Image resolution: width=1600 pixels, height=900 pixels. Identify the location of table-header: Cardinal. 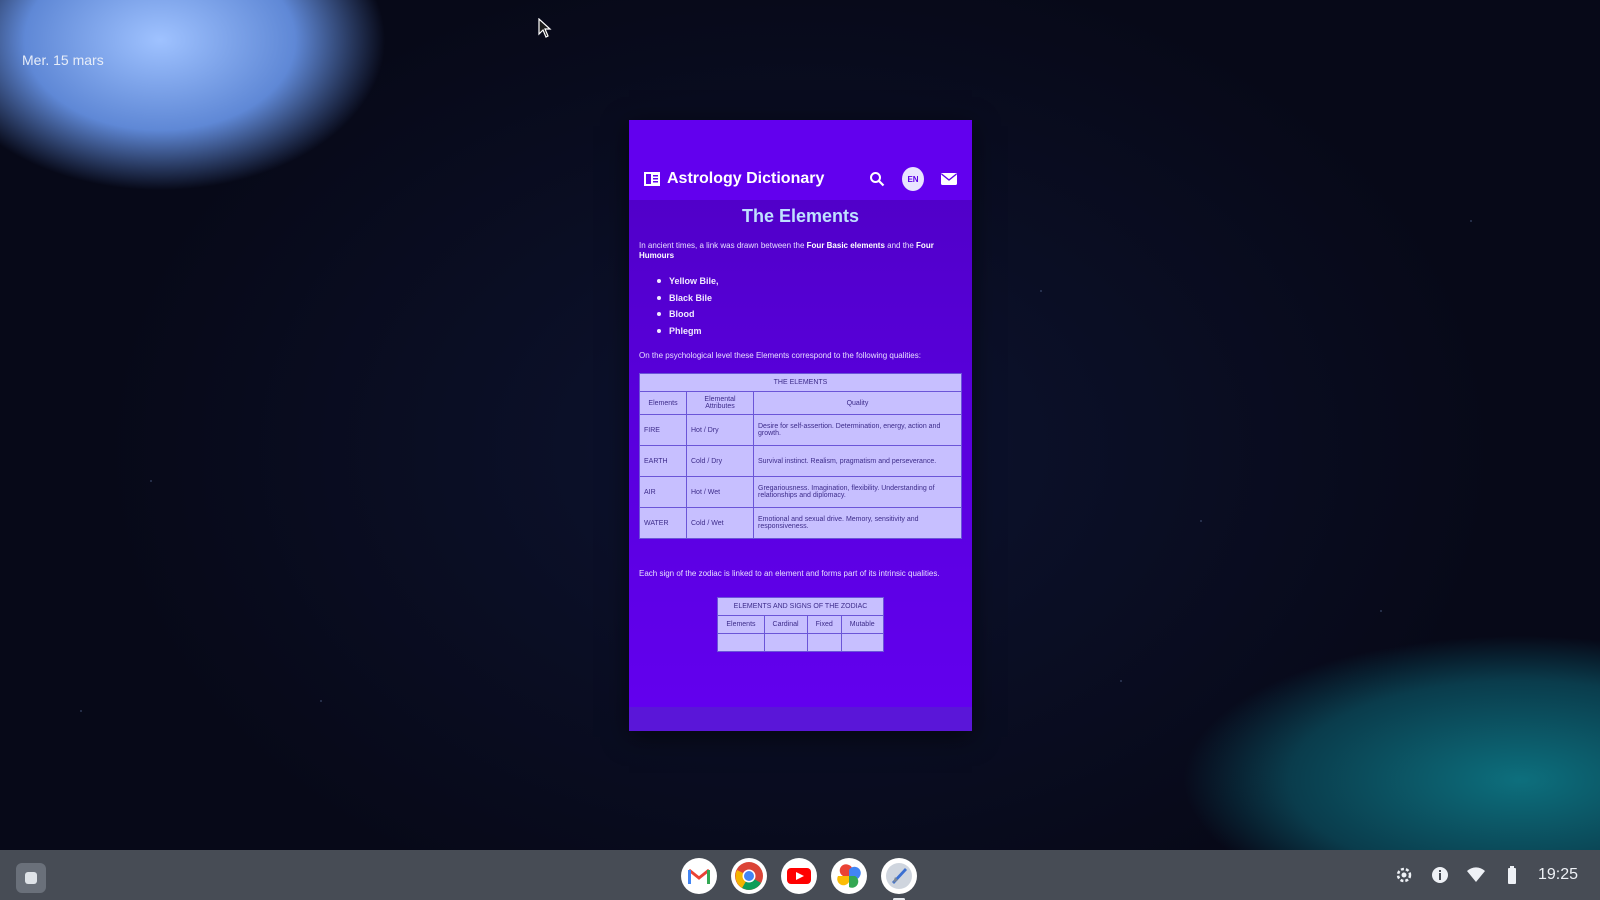
(785, 624).